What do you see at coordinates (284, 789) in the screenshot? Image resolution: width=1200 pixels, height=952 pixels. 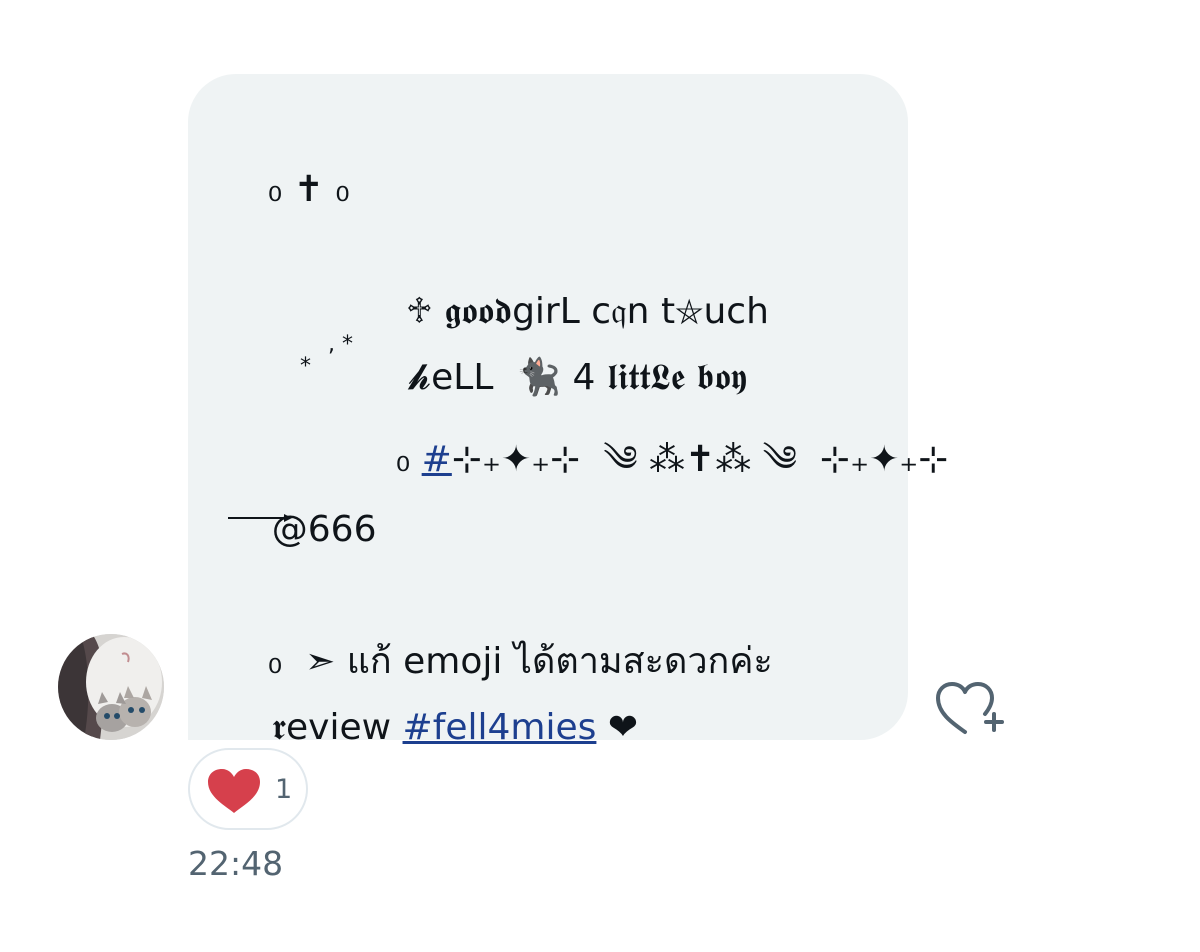 I see `reaction-count: 1` at bounding box center [284, 789].